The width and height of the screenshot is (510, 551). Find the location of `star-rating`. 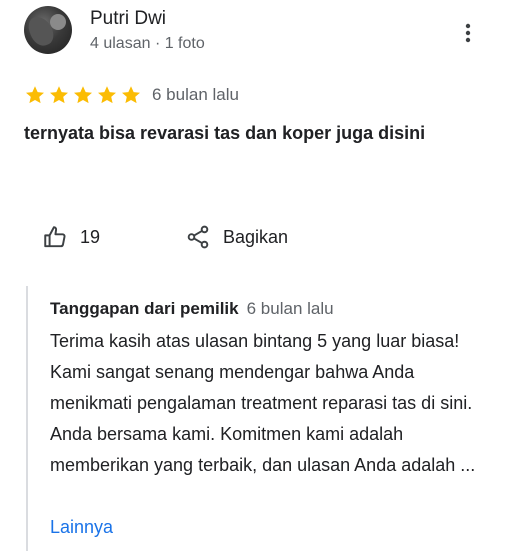

star-rating is located at coordinates (83, 95).